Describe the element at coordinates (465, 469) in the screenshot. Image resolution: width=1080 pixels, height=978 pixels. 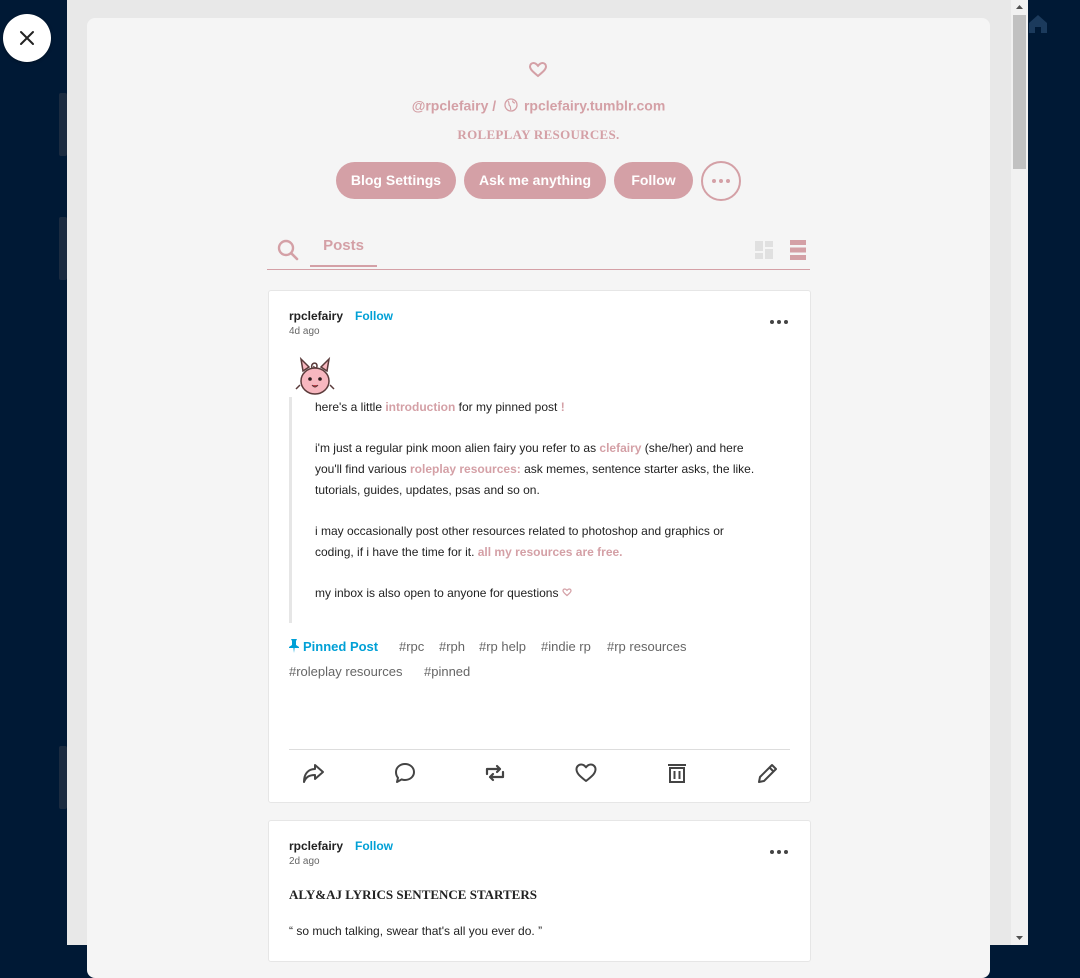
I see `highlight-text: roleplay resources:` at that location.